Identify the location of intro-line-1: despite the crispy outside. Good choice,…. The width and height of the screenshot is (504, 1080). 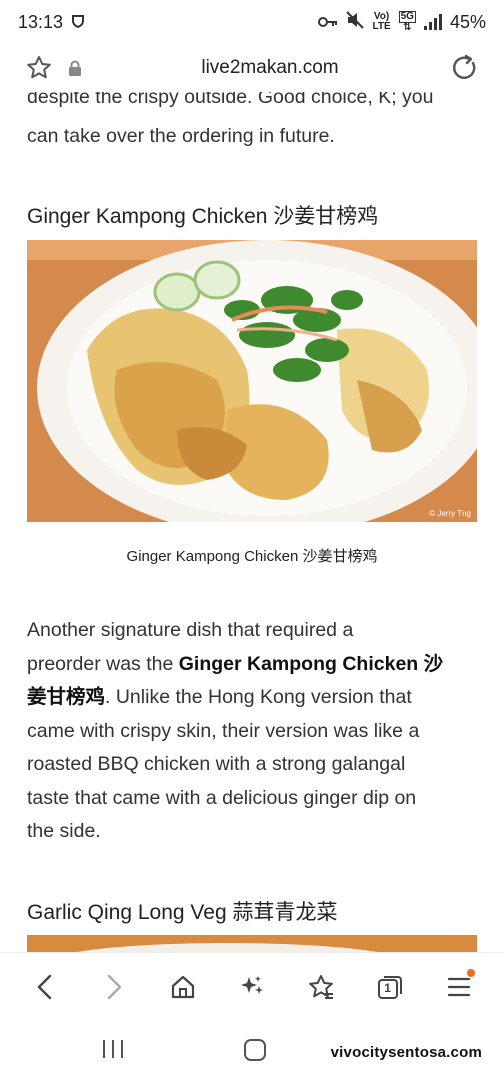
(230, 100).